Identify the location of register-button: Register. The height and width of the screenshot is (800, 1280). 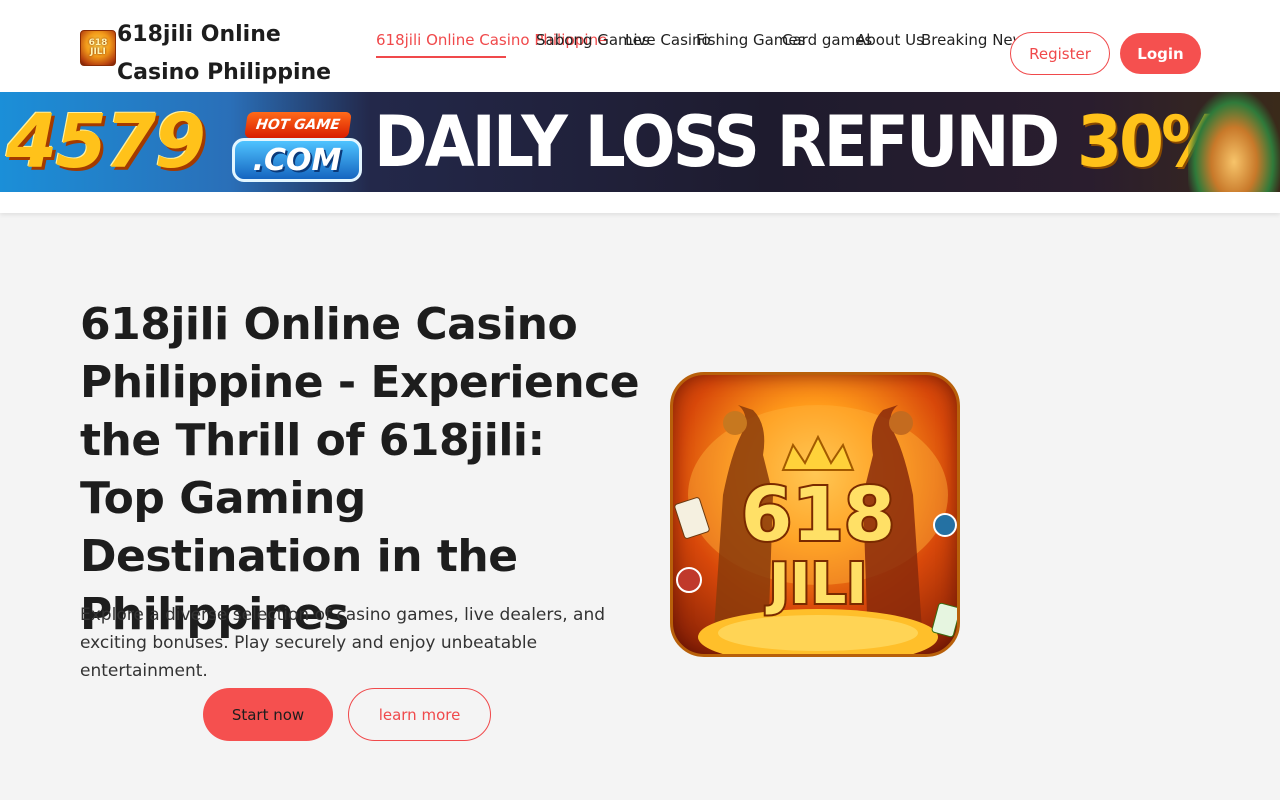
(1060, 53).